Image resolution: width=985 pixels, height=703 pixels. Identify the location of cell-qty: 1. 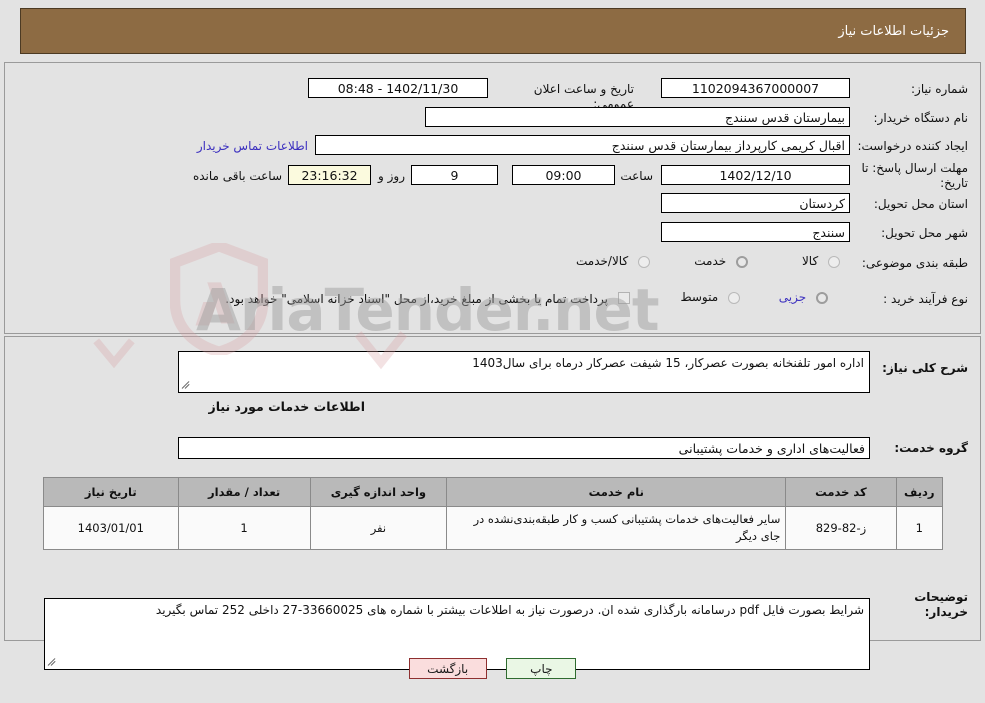
(244, 528).